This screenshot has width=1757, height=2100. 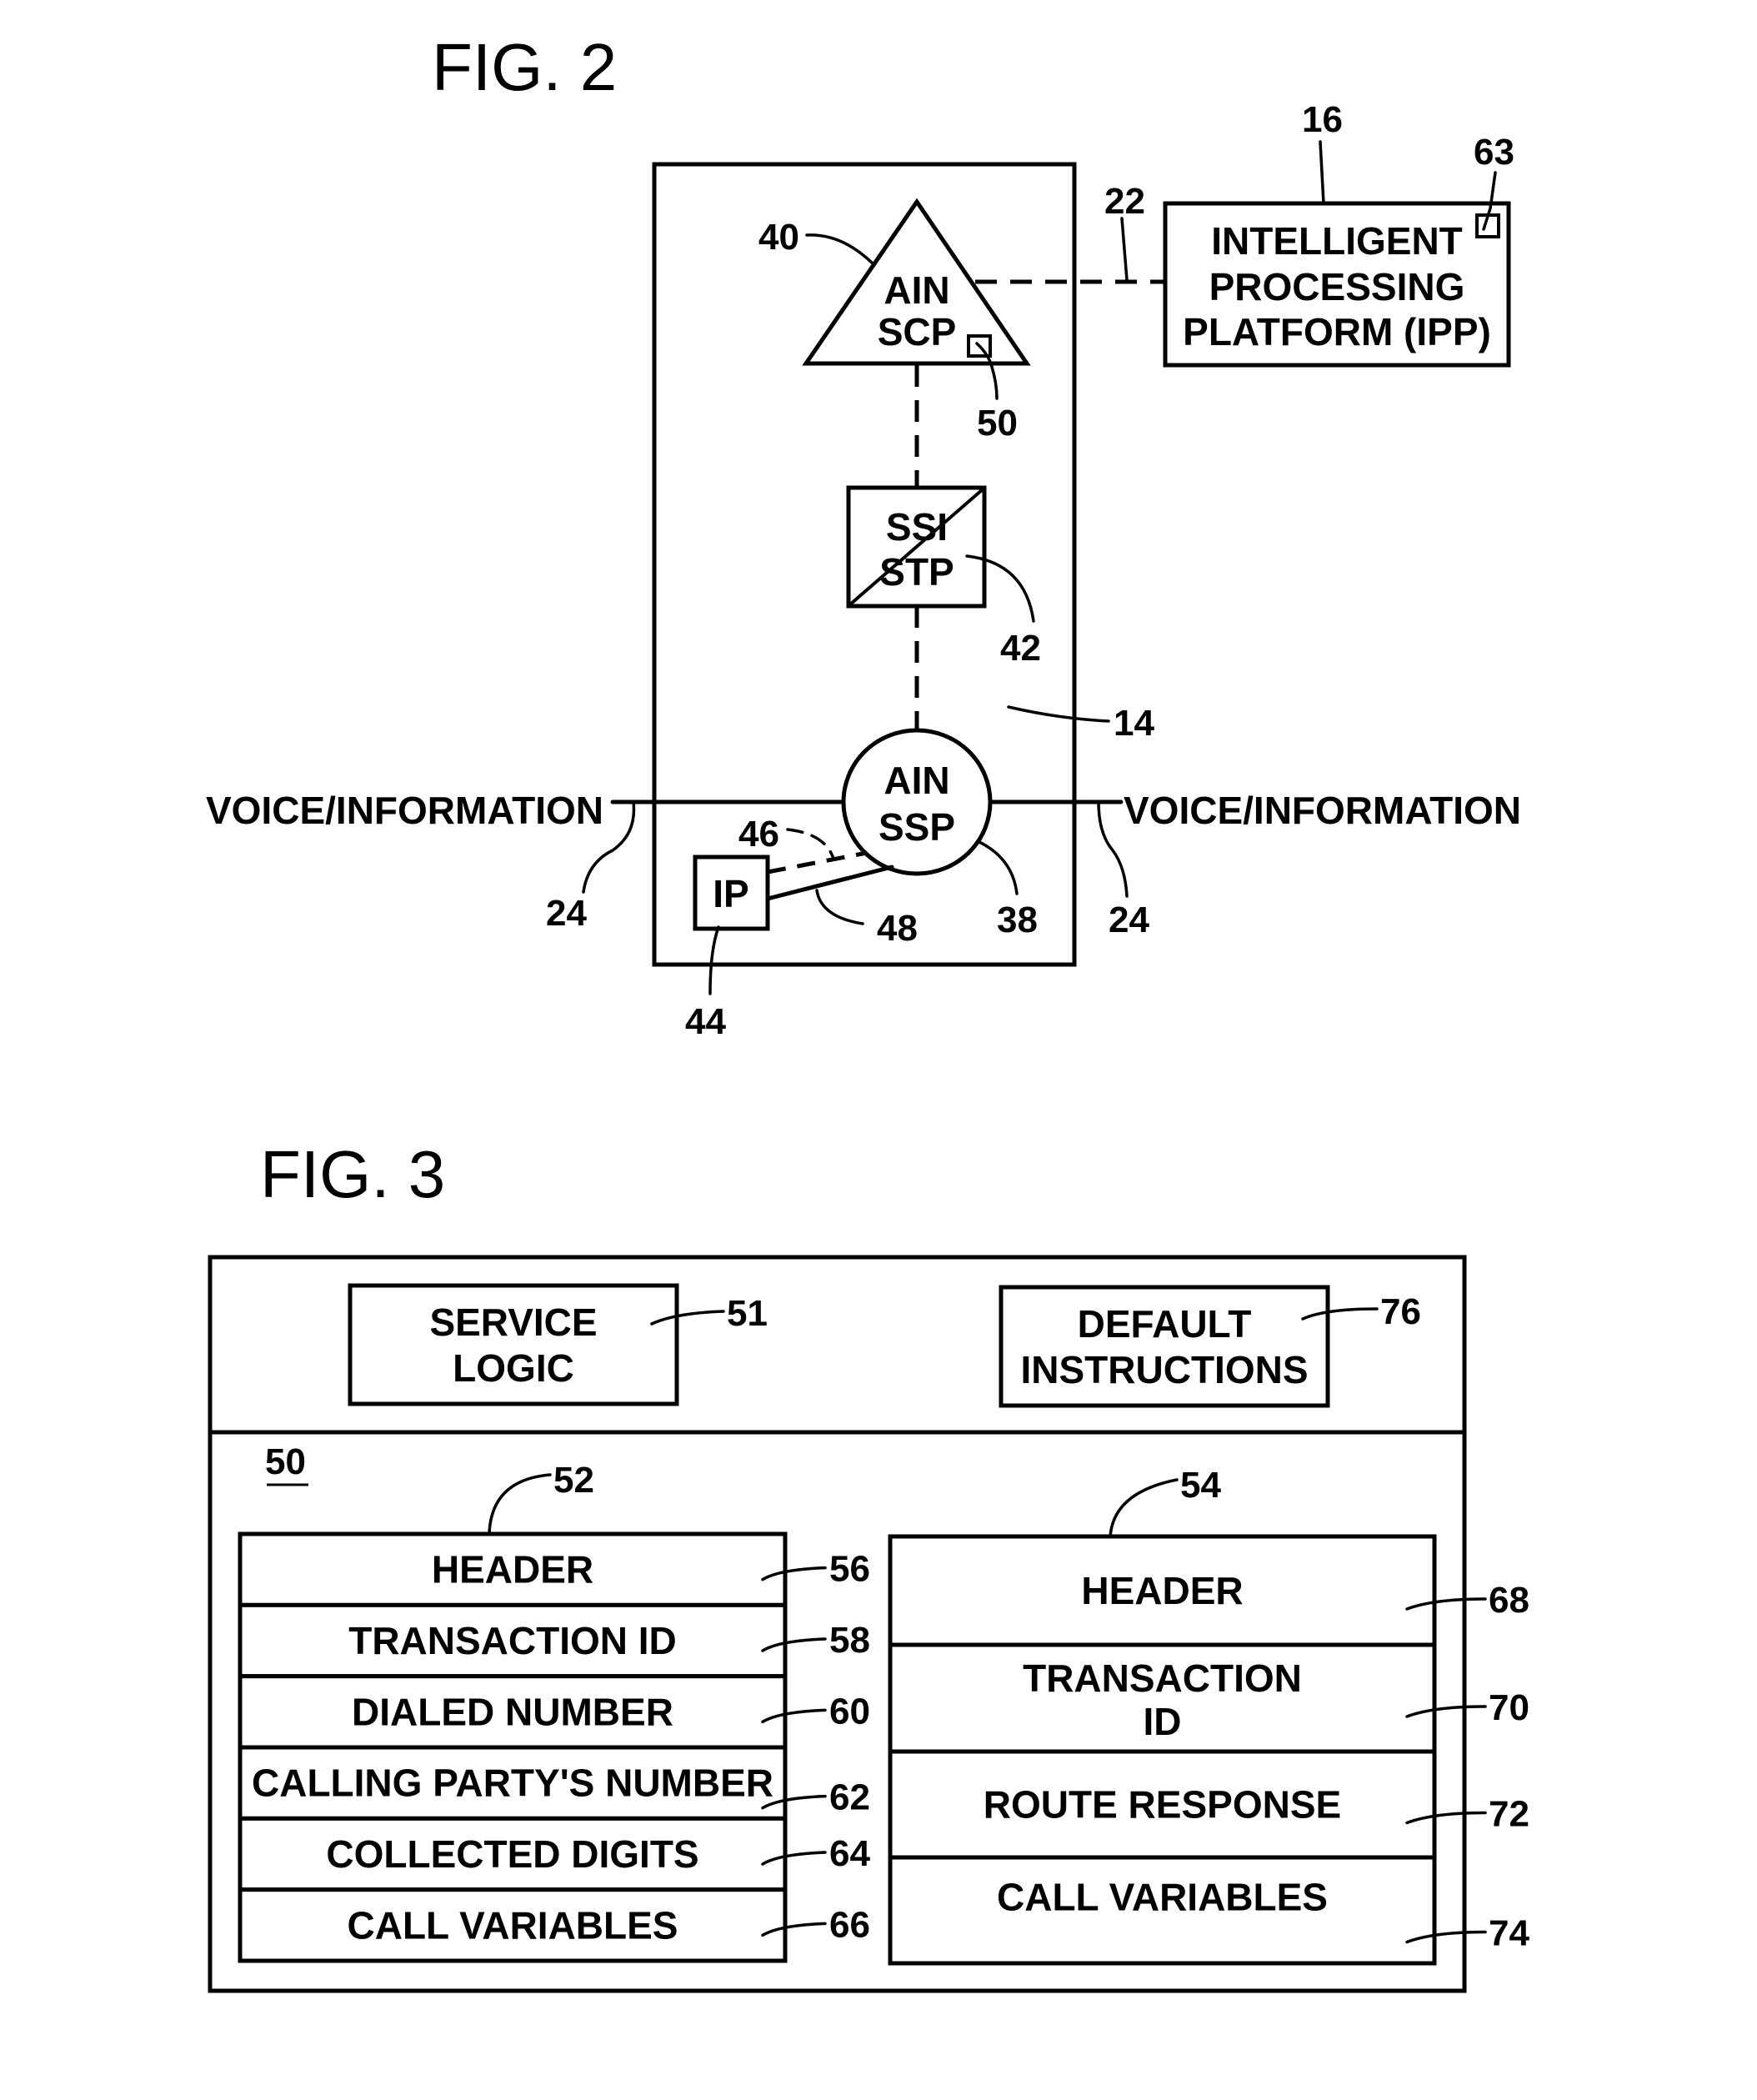 What do you see at coordinates (1020, 648) in the screenshot?
I see `ref-42: 42` at bounding box center [1020, 648].